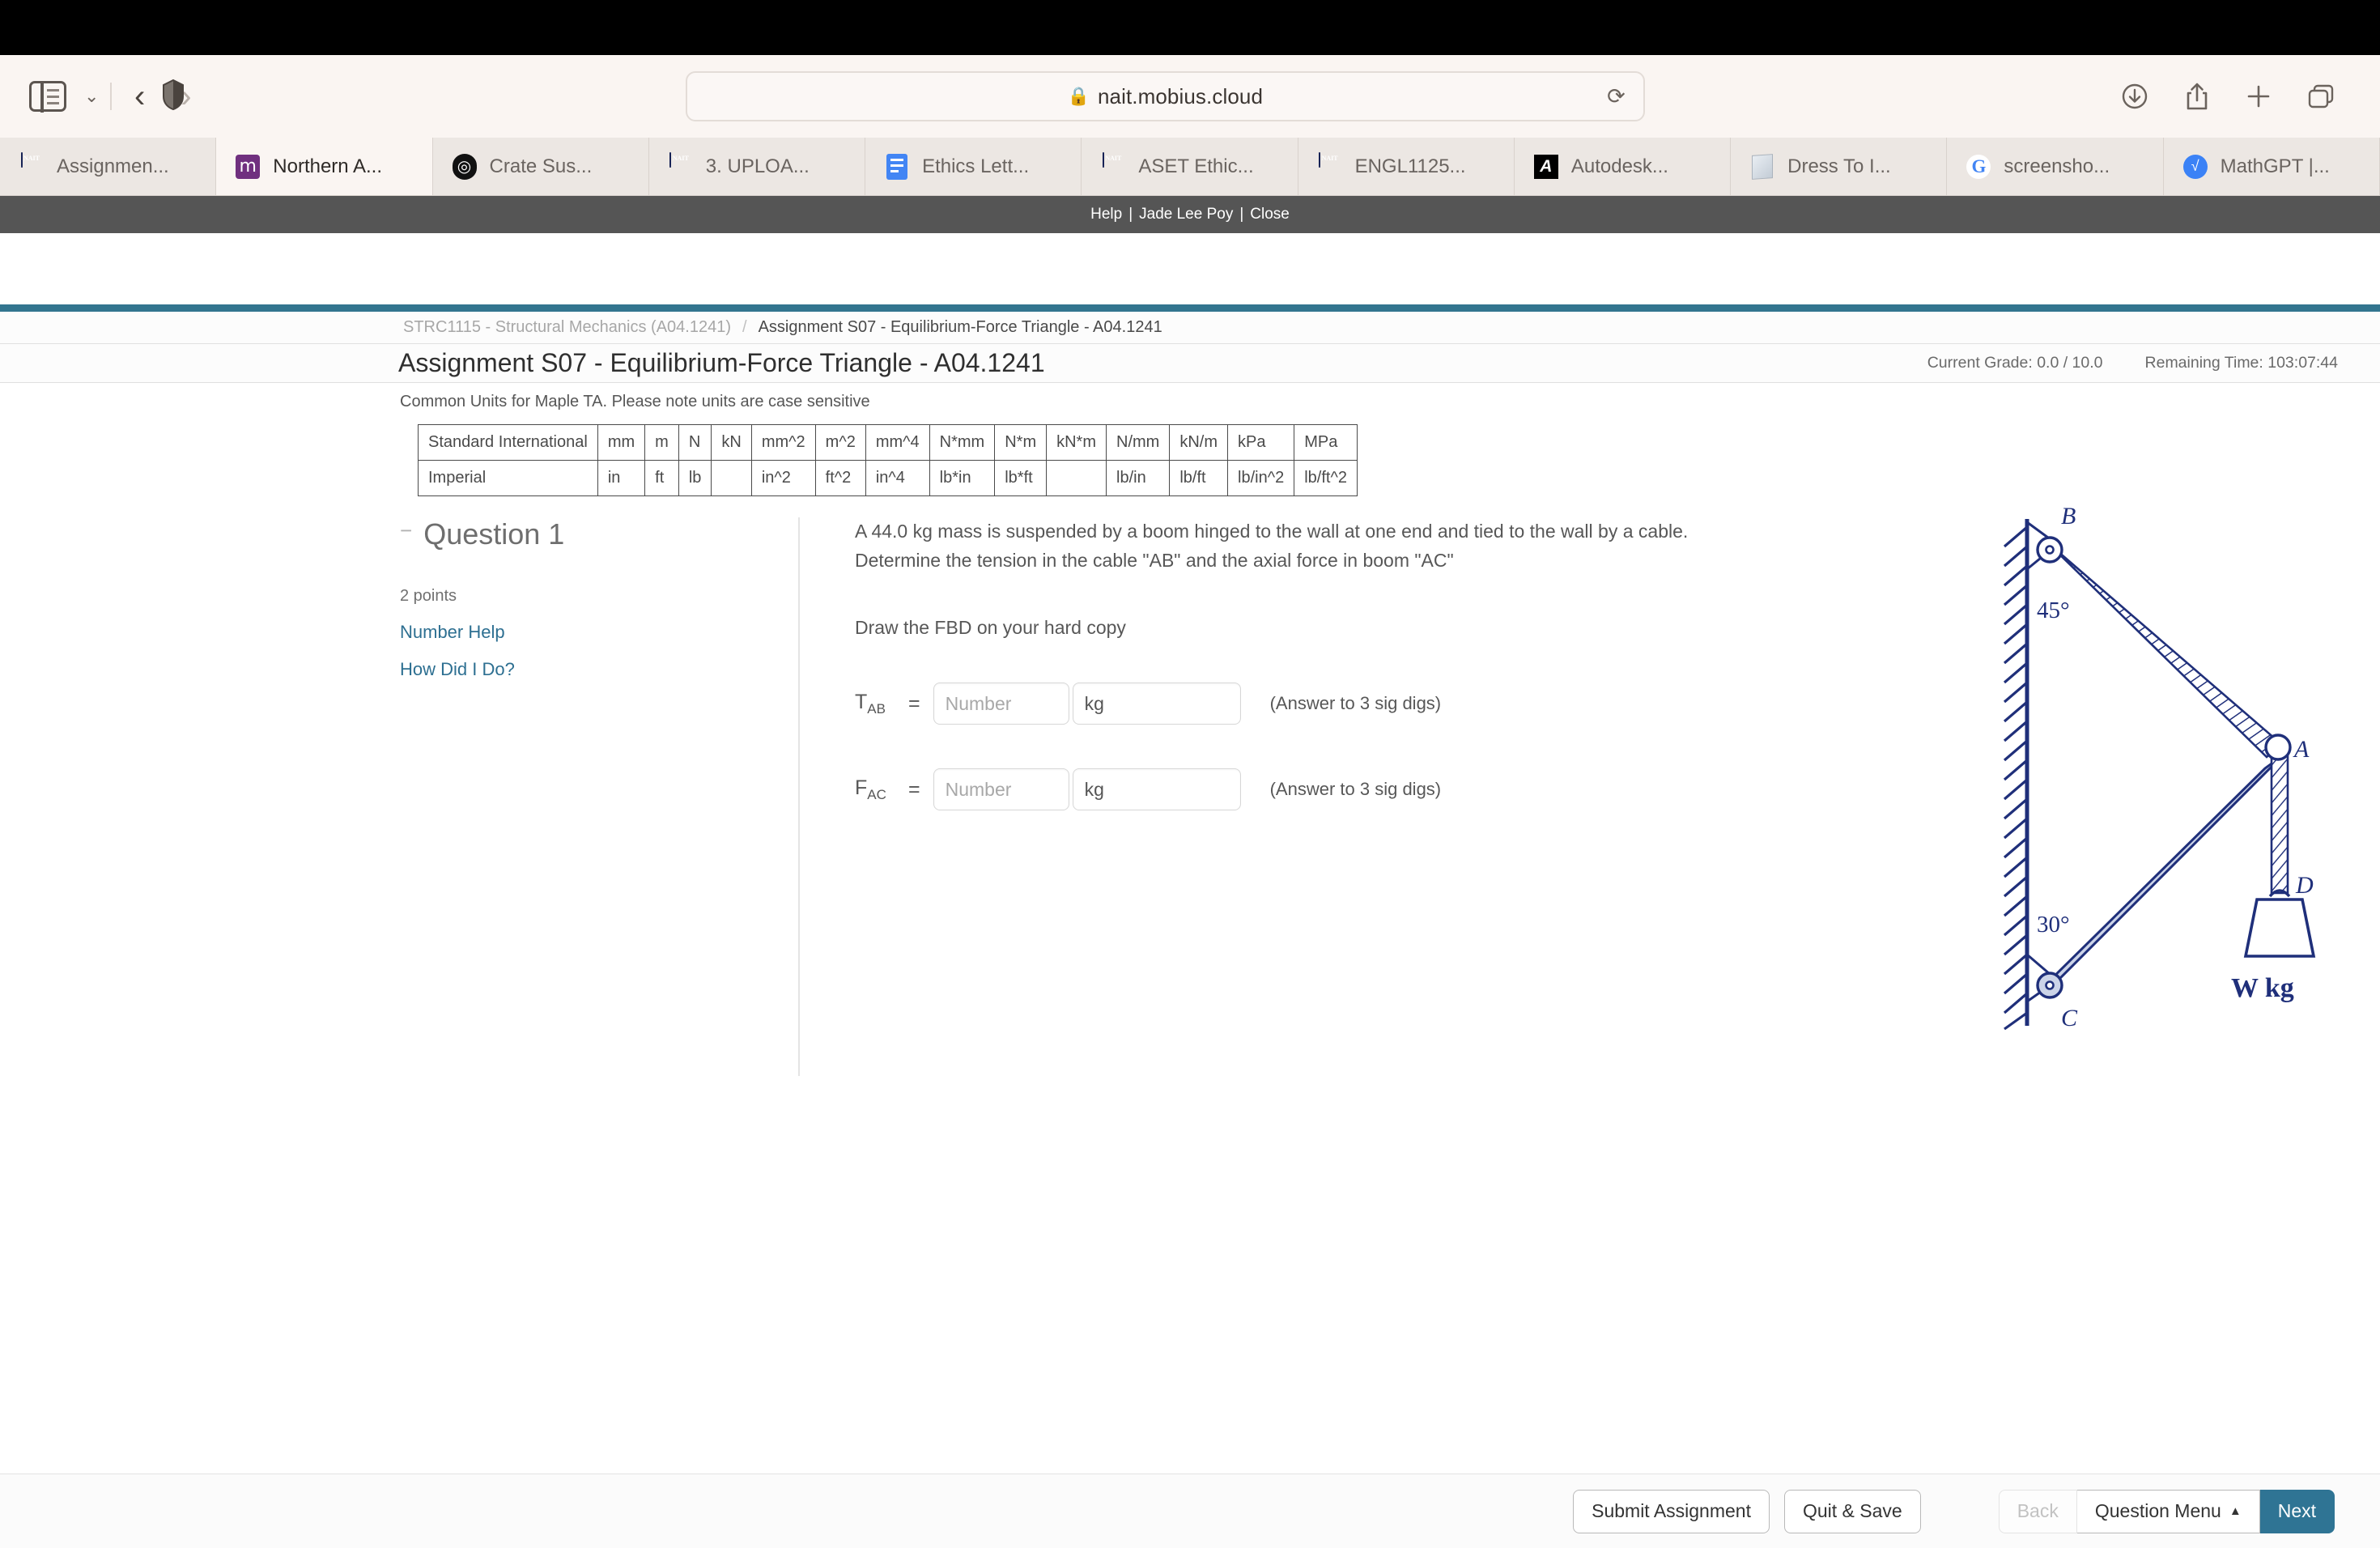 Image resolution: width=2380 pixels, height=1548 pixels. I want to click on question-points: 2 points, so click(429, 596).